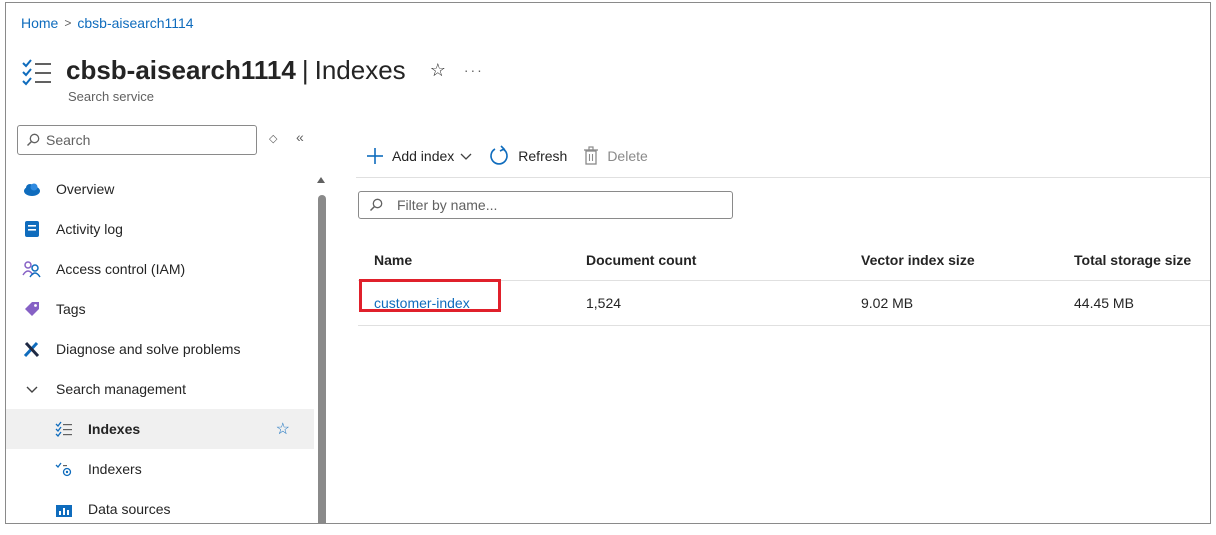 This screenshot has height=535, width=1216. What do you see at coordinates (121, 389) in the screenshot?
I see `sidebar-item-label: Search management` at bounding box center [121, 389].